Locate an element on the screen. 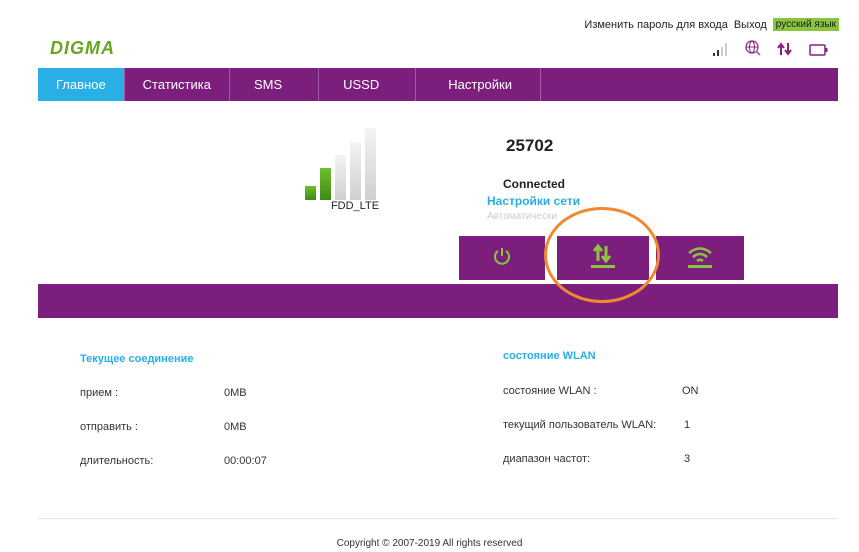 The image size is (859, 552). signal-strength-bars is located at coordinates (355, 164).